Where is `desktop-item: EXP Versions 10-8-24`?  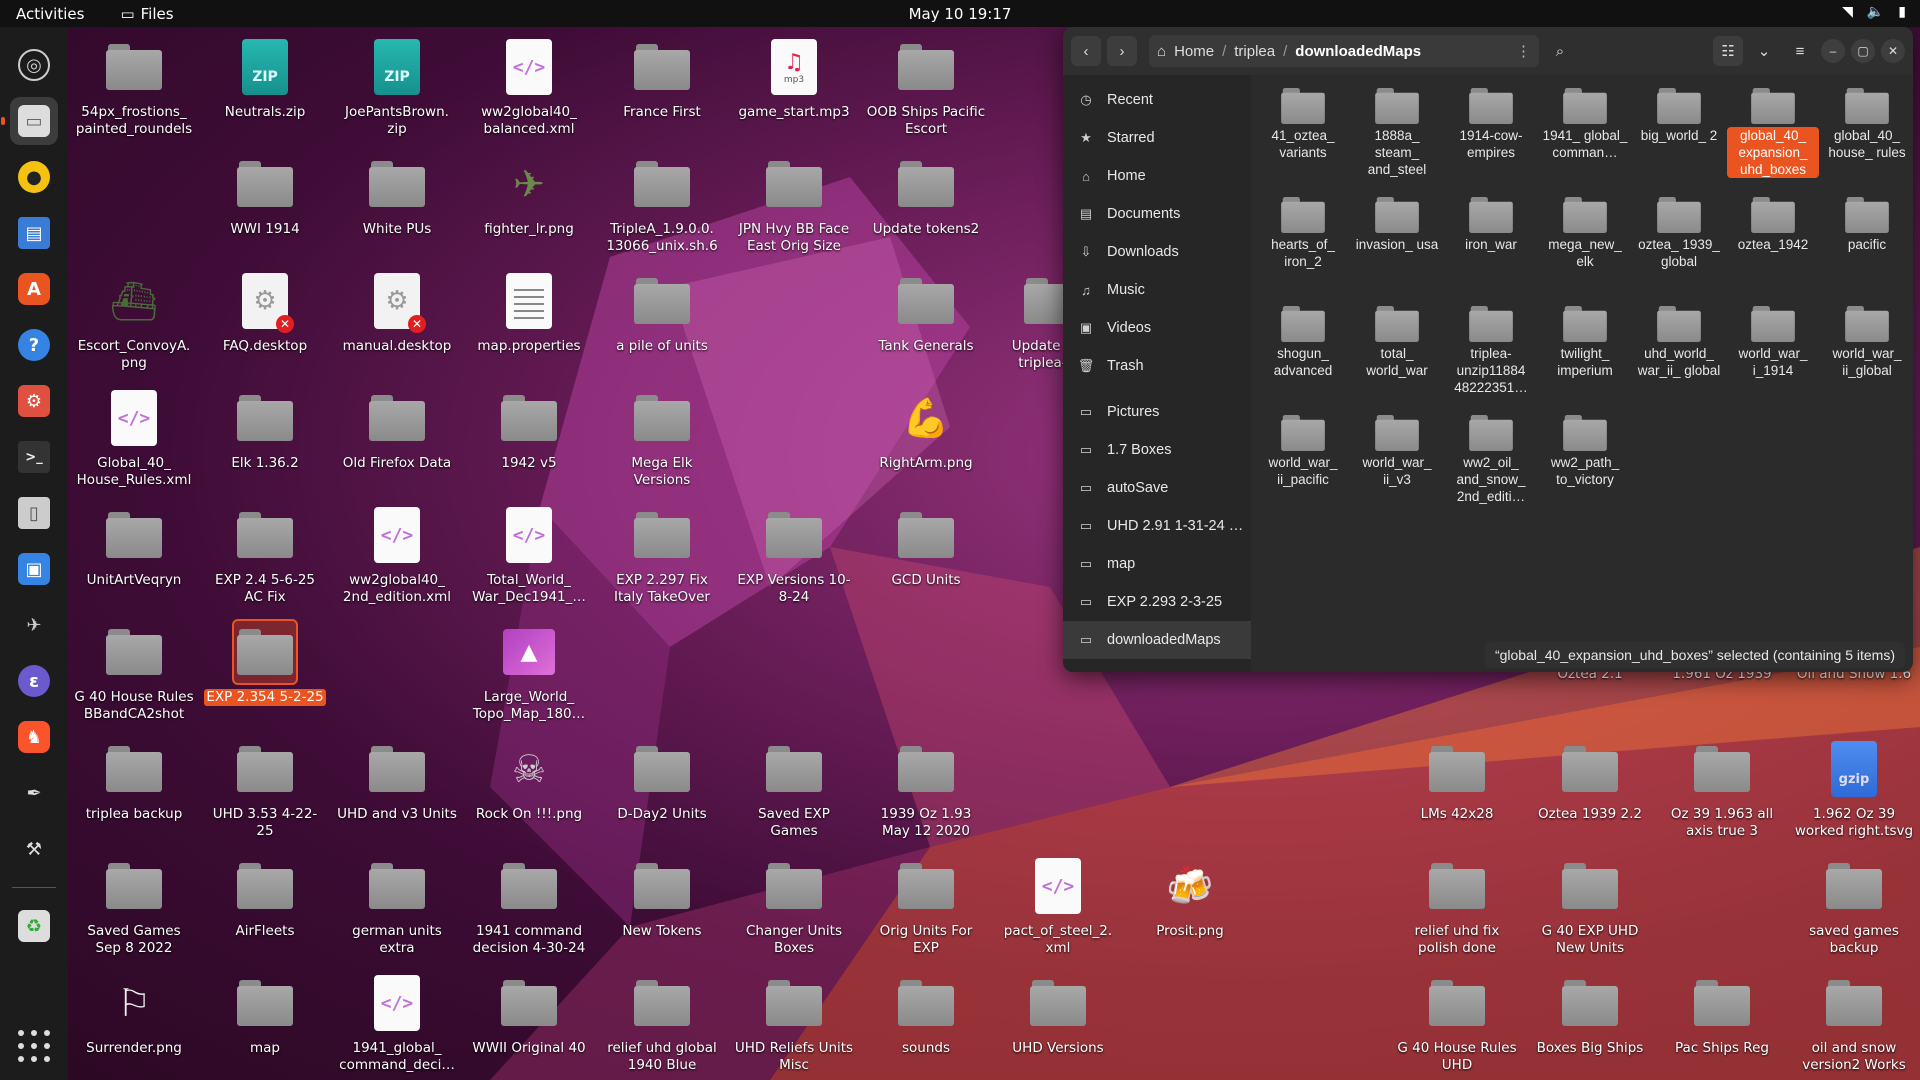 desktop-item: EXP Versions 10-8-24 is located at coordinates (794, 558).